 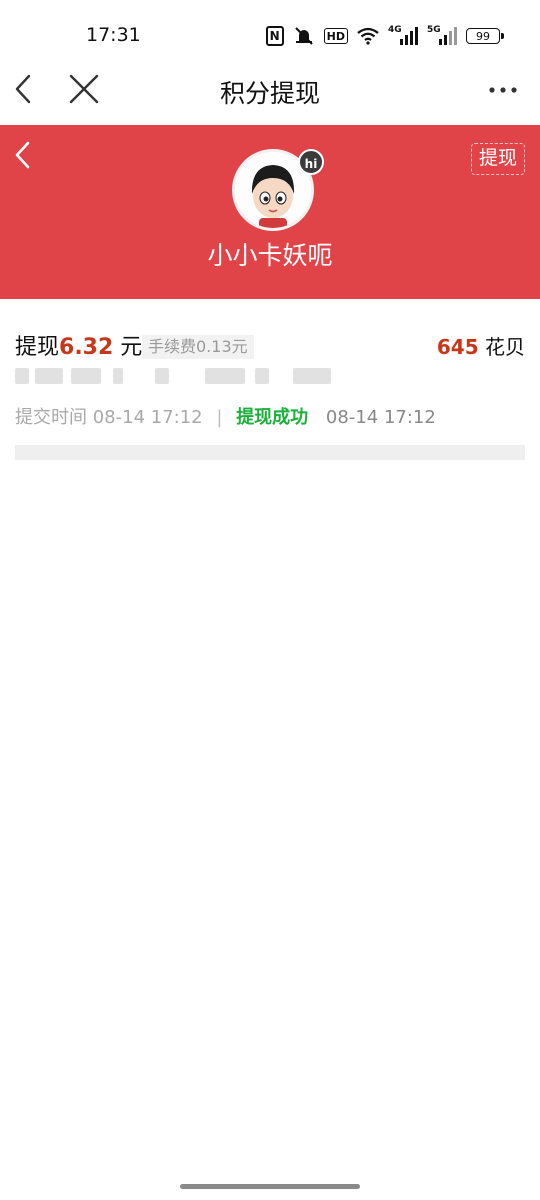 I want to click on withdraw-prefix: 提现, so click(x=37, y=347).